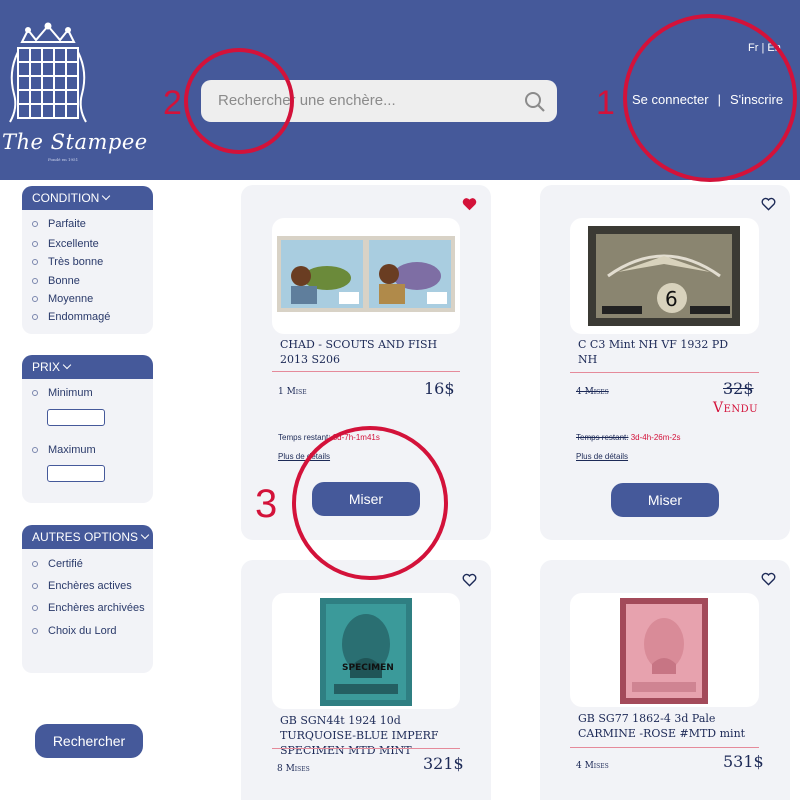 The height and width of the screenshot is (800, 800). Describe the element at coordinates (64, 281) in the screenshot. I see `filter-option-label: Bonne` at that location.